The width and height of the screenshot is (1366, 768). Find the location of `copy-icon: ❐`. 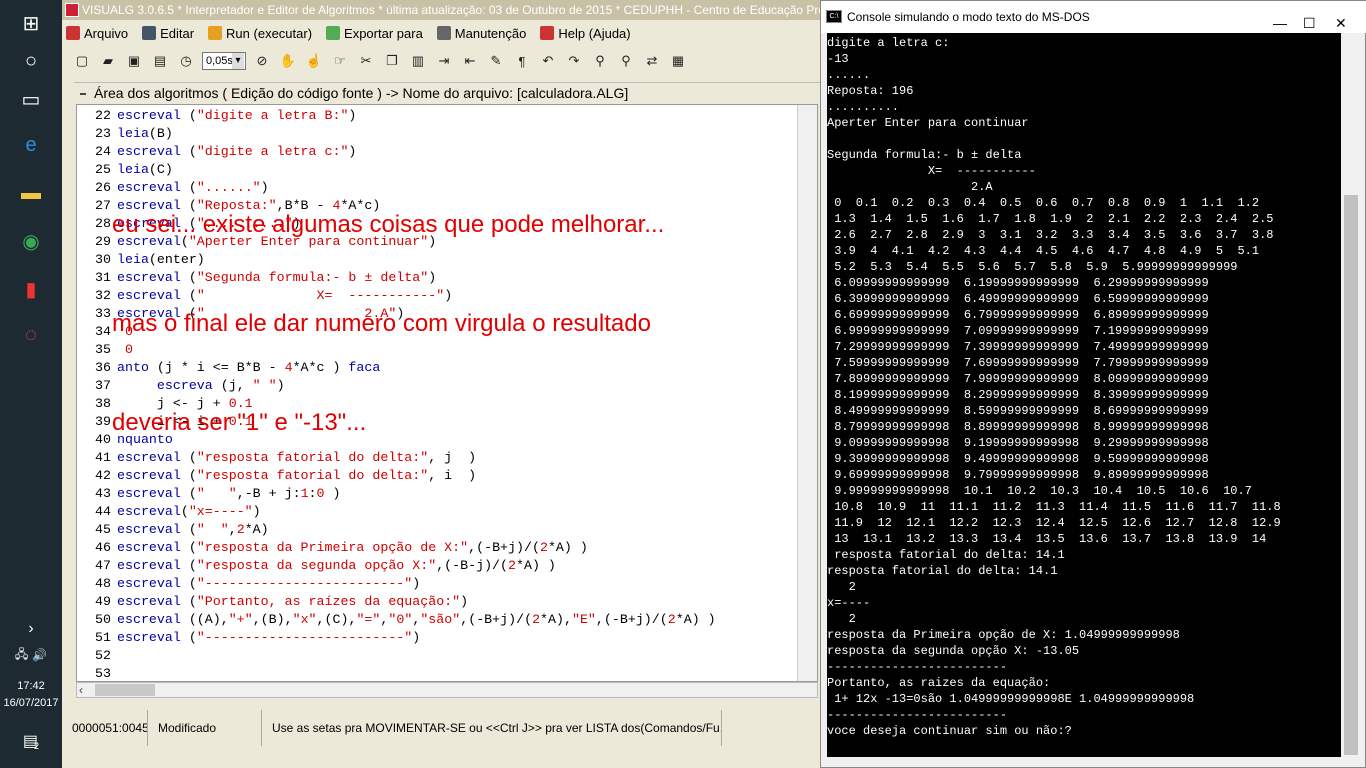

copy-icon: ❐ is located at coordinates (392, 60).